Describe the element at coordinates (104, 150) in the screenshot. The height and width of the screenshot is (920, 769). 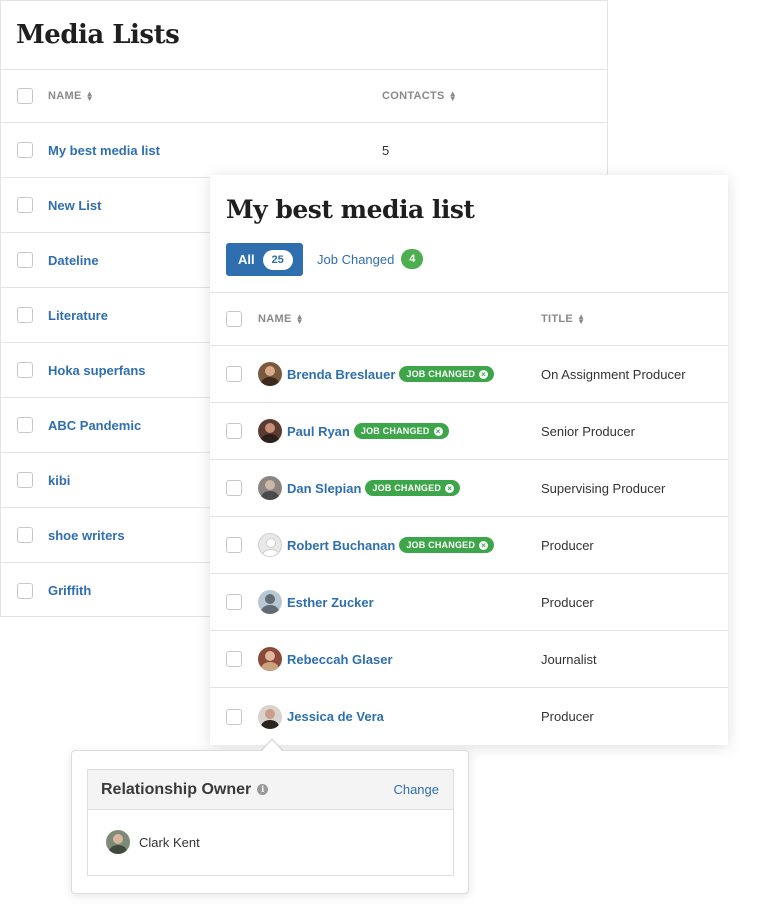
I see `list-name-link: My best media list` at that location.